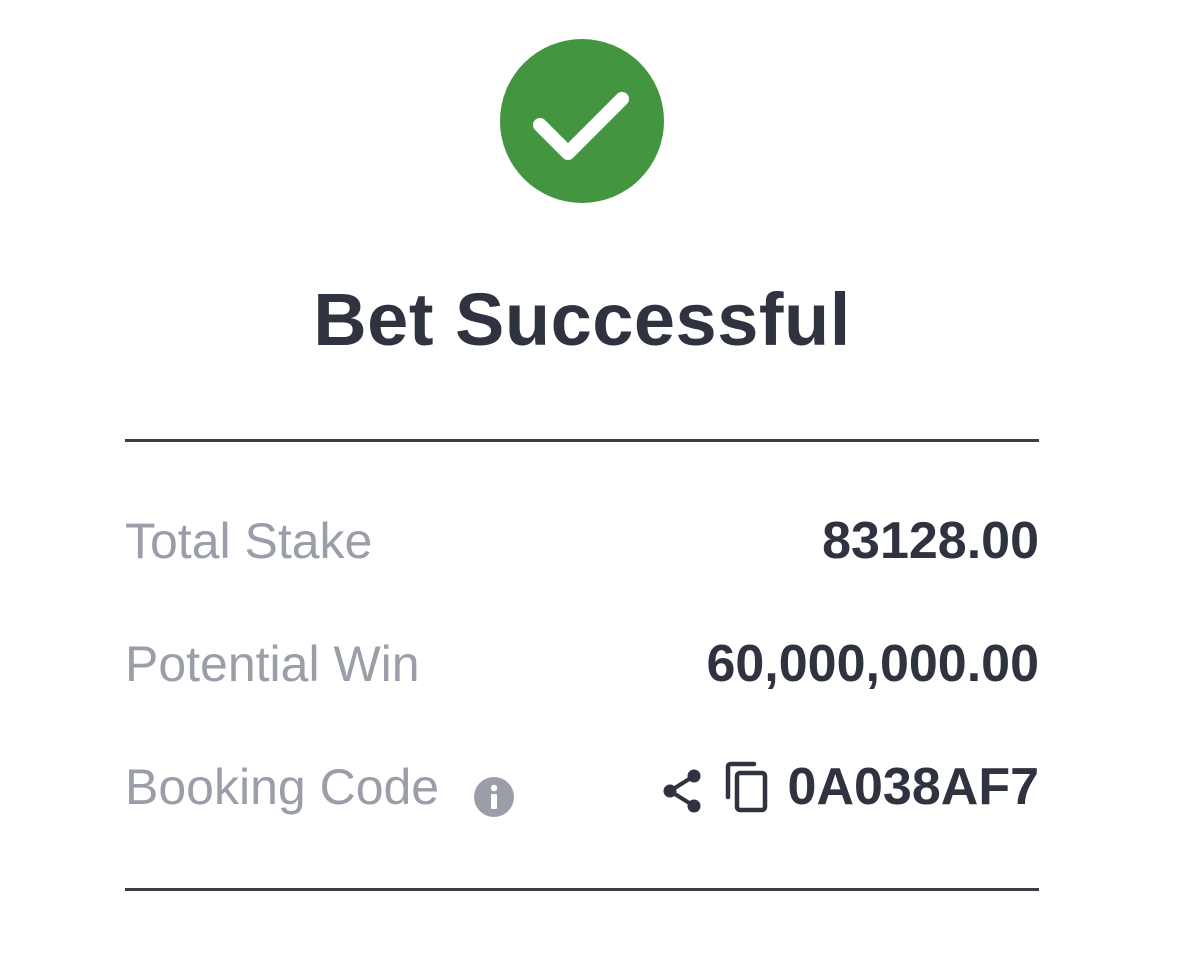 This screenshot has width=1200, height=975. What do you see at coordinates (582, 121) in the screenshot?
I see `check-circle-icon` at bounding box center [582, 121].